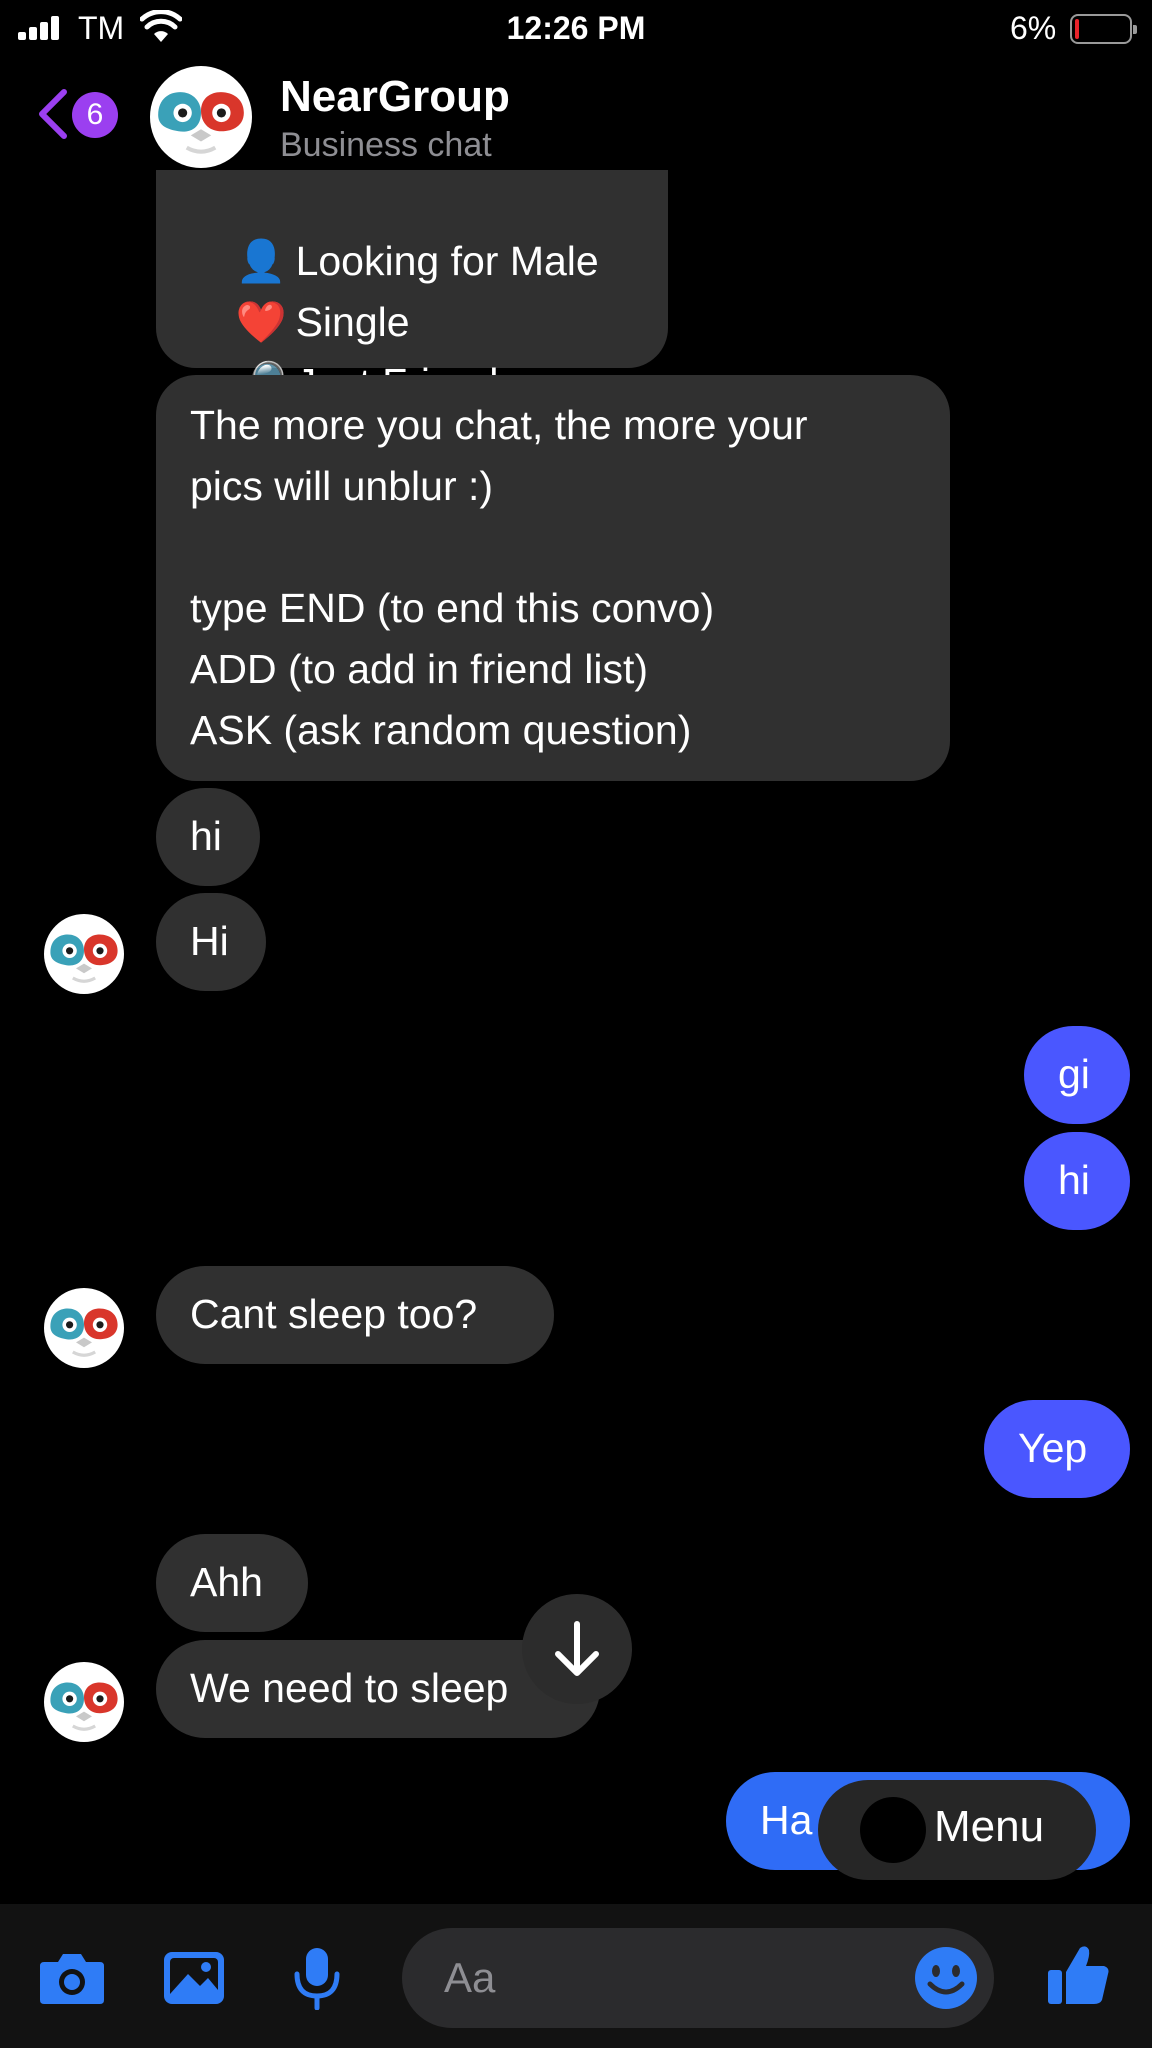 The image size is (1152, 2048). I want to click on outgoing-message-bubble: hi, so click(1077, 1181).